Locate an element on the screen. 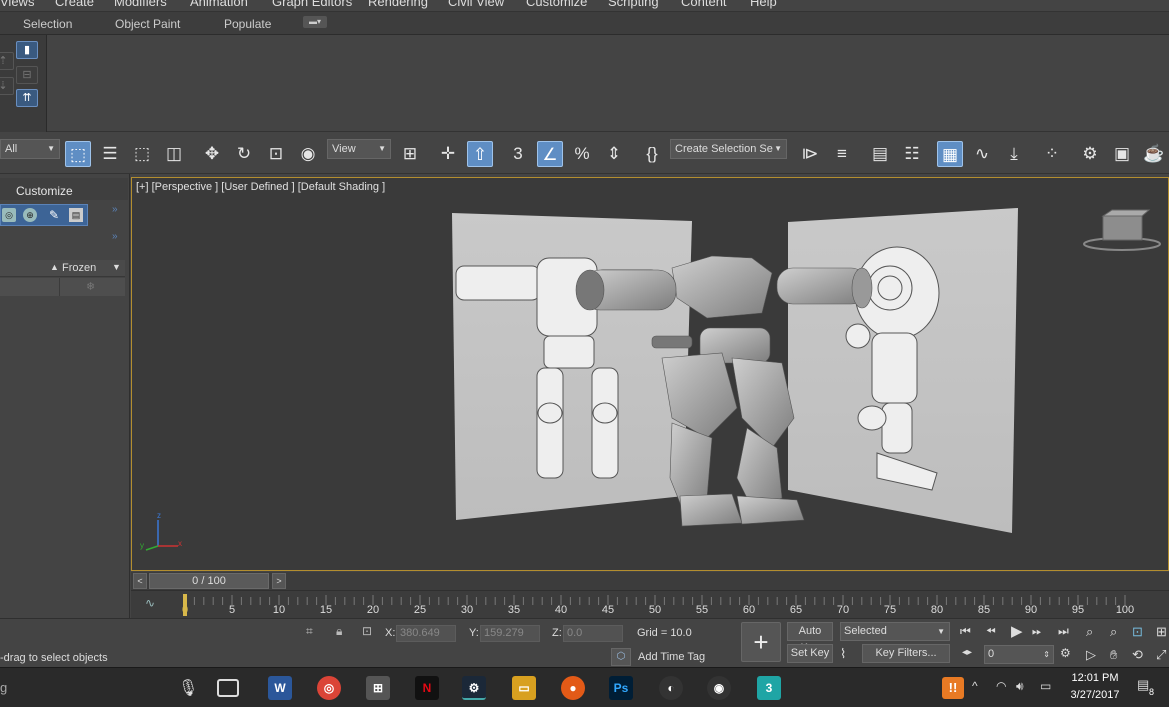 The height and width of the screenshot is (707, 1169). previous-key-icon: ⏪︎ is located at coordinates (991, 631).